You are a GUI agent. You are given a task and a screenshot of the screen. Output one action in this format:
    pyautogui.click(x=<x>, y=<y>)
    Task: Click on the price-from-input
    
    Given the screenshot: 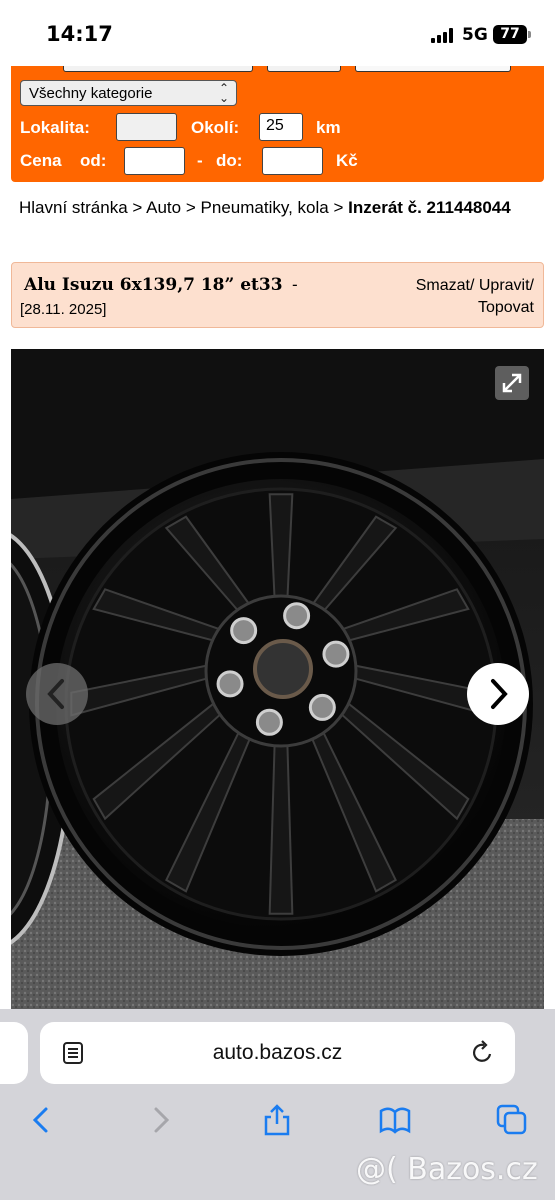 What is the action you would take?
    pyautogui.click(x=154, y=161)
    